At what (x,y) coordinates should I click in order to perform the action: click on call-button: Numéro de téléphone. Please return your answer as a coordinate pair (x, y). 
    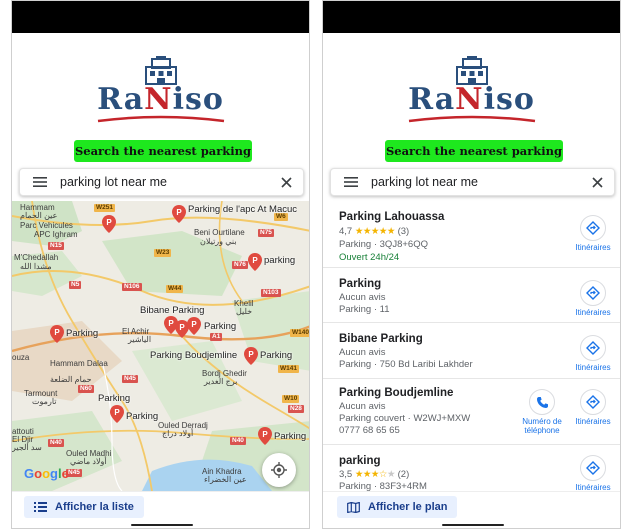
    Looking at the image, I should click on (542, 412).